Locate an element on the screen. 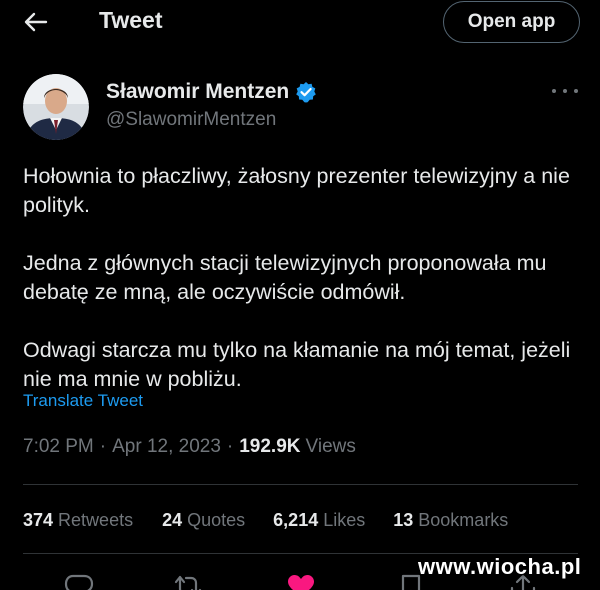 The image size is (600, 590). arrow-left-icon is located at coordinates (36, 22).